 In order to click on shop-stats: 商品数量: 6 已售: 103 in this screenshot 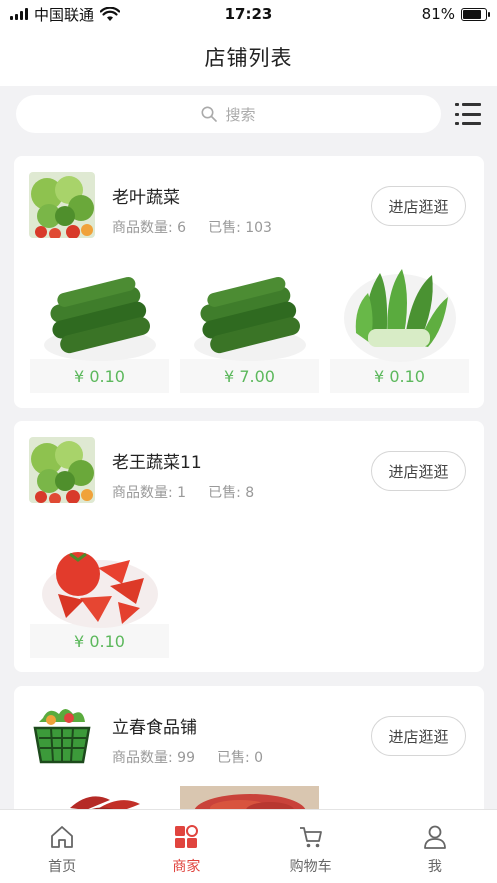, I will do `click(192, 227)`.